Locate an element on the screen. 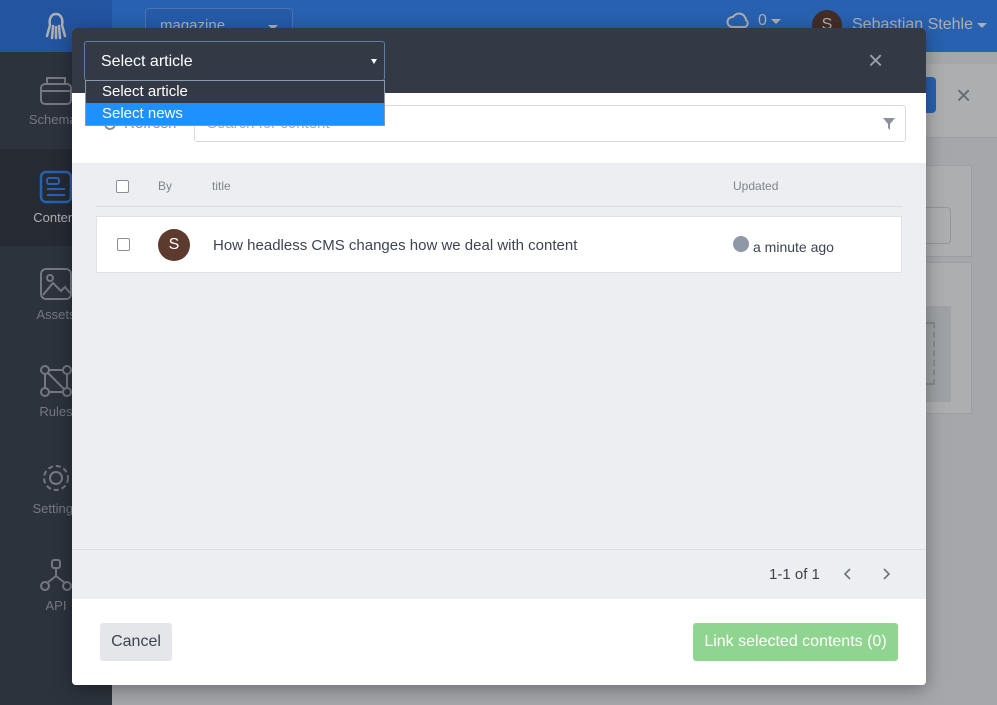 Image resolution: width=997 pixels, height=705 pixels. close-button: × is located at coordinates (875, 60).